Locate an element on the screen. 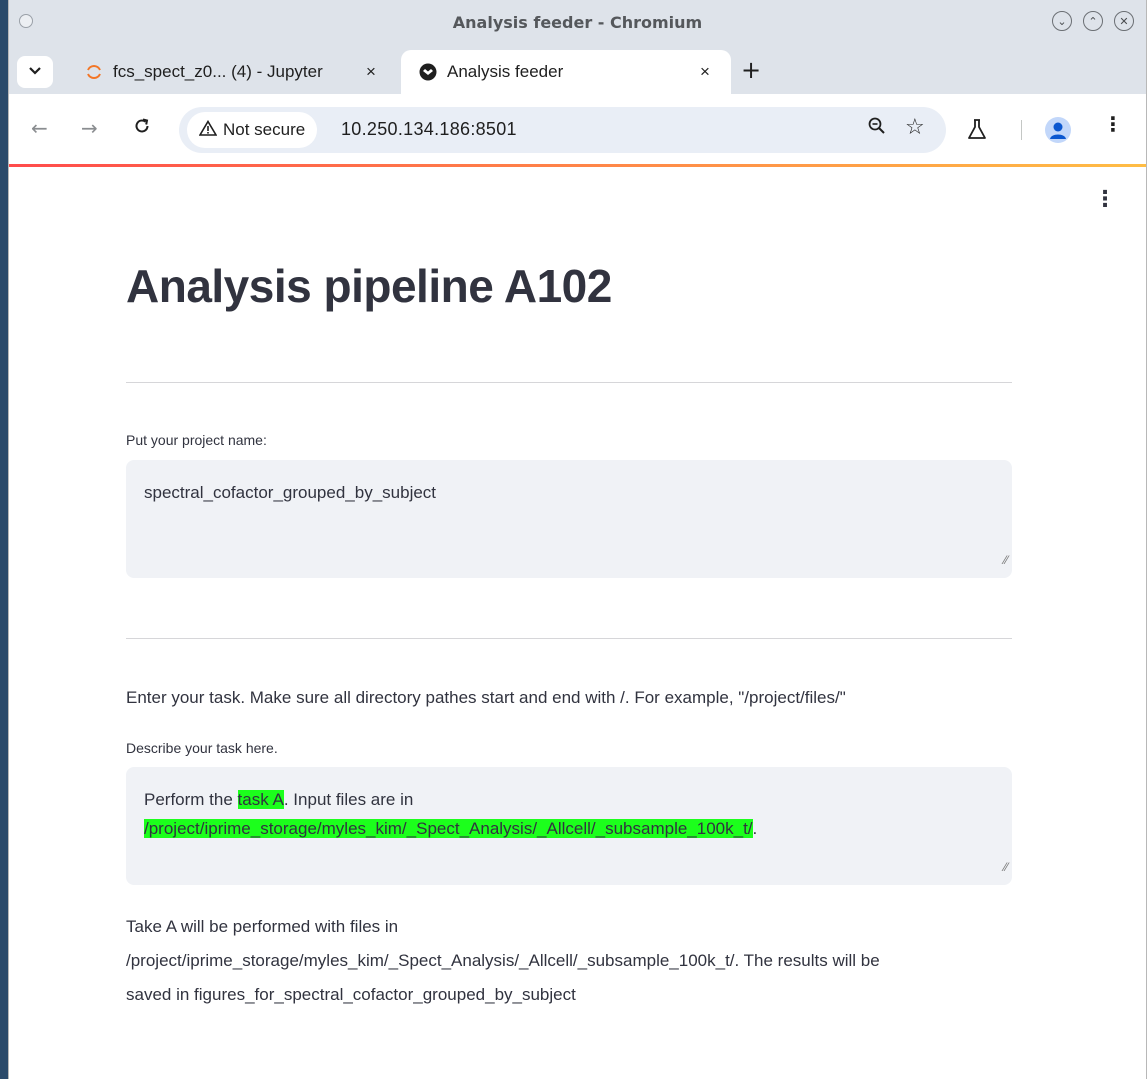 This screenshot has width=1147, height=1079. site-info-button: Not secure is located at coordinates (252, 130).